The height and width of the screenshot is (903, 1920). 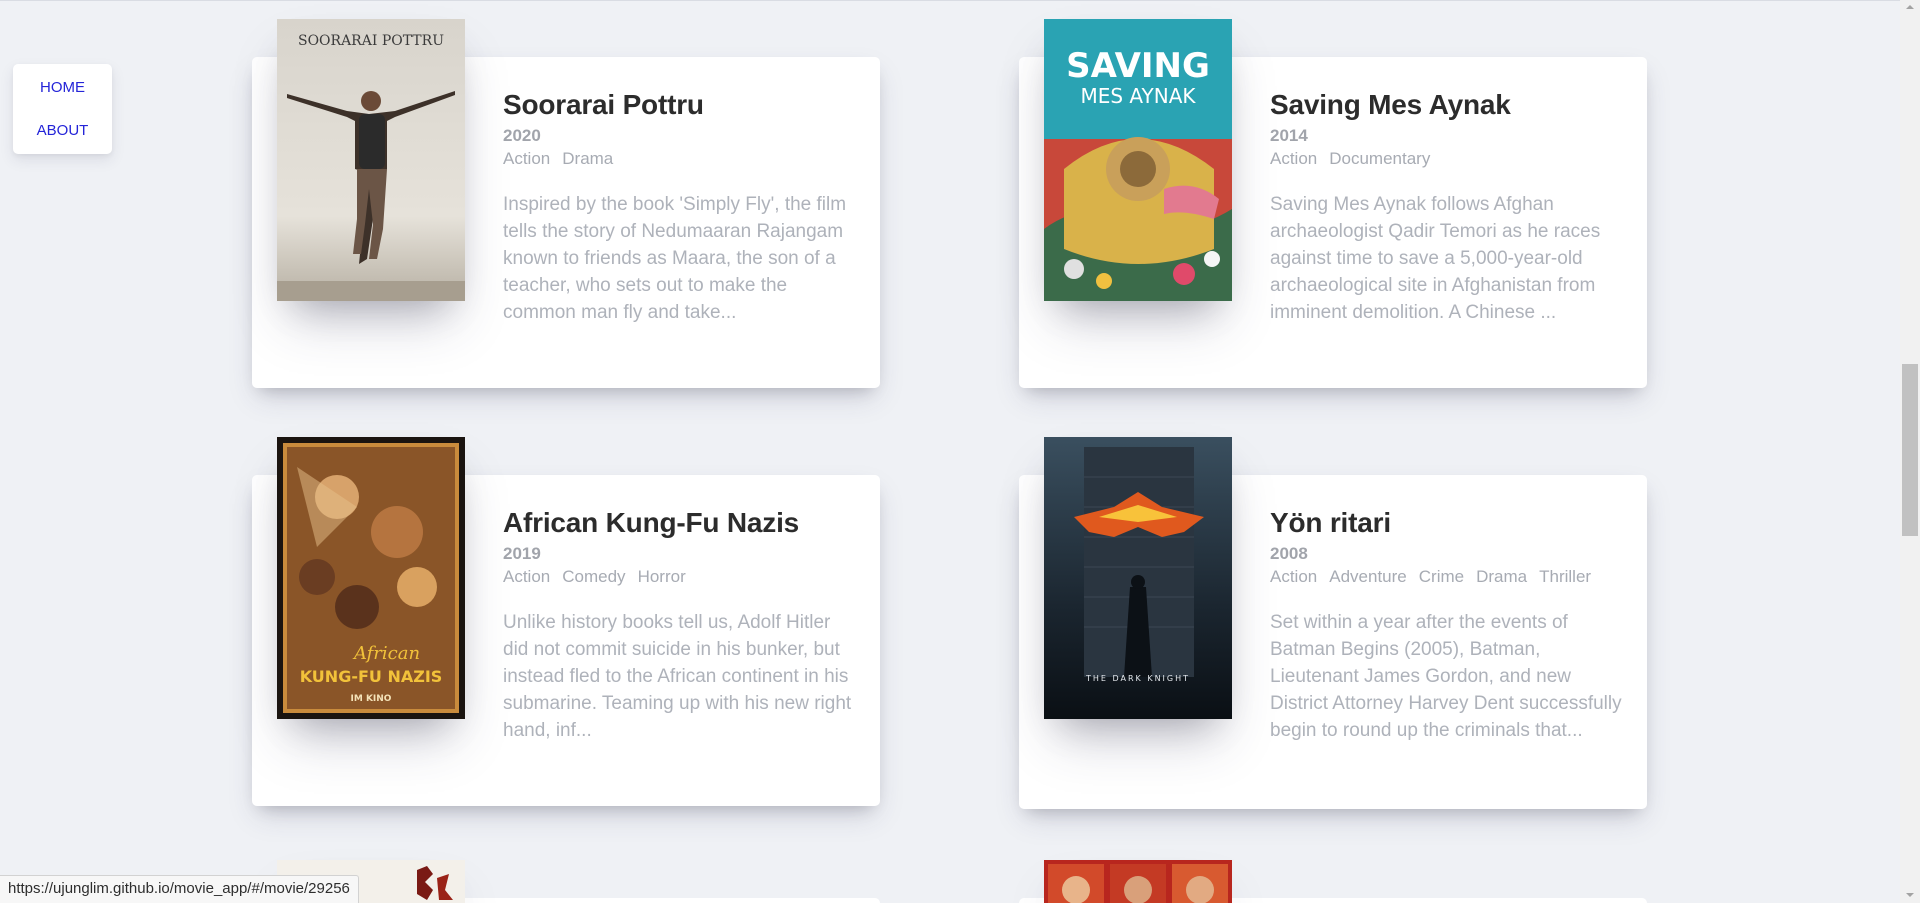 I want to click on scrollbar-thumb, so click(x=1910, y=450).